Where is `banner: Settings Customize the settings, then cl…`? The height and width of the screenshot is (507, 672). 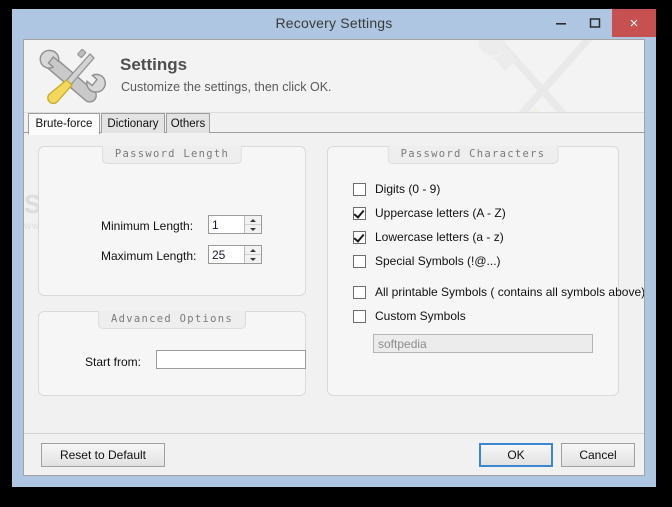
banner: Settings Customize the settings, then cl… is located at coordinates (334, 76).